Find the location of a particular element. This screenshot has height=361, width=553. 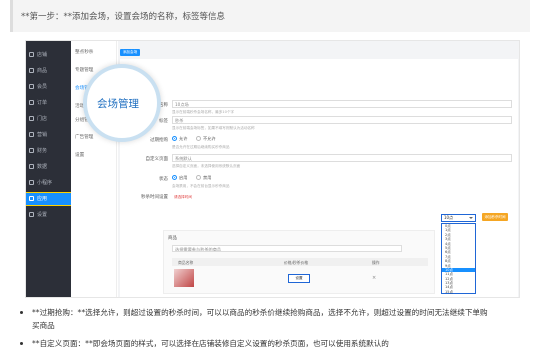

name-hint: 显示在前端秒杀会场名称，最多10个字 is located at coordinates (203, 112).